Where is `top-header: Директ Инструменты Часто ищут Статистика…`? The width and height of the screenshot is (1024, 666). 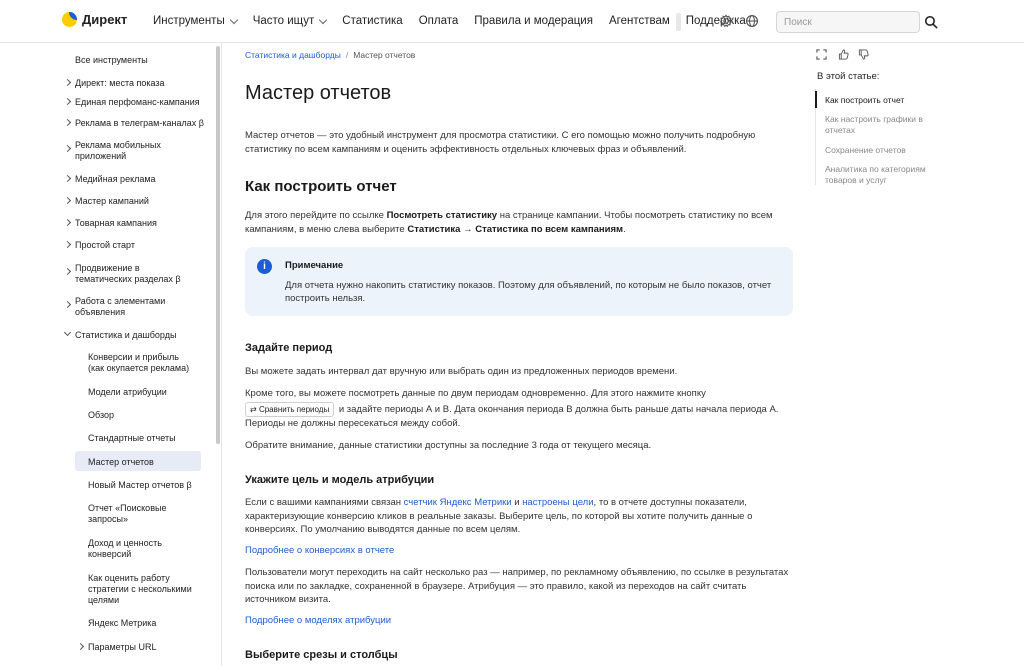 top-header: Директ Инструменты Часто ищут Статистика… is located at coordinates (512, 21).